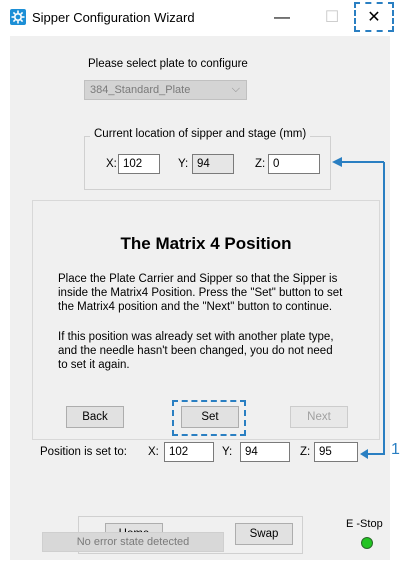 The width and height of the screenshot is (400, 563). Describe the element at coordinates (395, 449) in the screenshot. I see `callout-number: 1` at that location.